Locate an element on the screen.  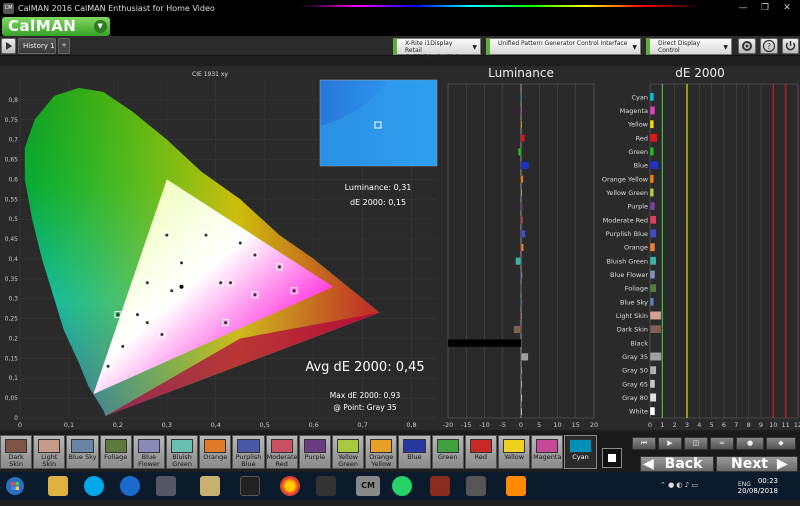
app-icon-orange is located at coordinates (516, 486).